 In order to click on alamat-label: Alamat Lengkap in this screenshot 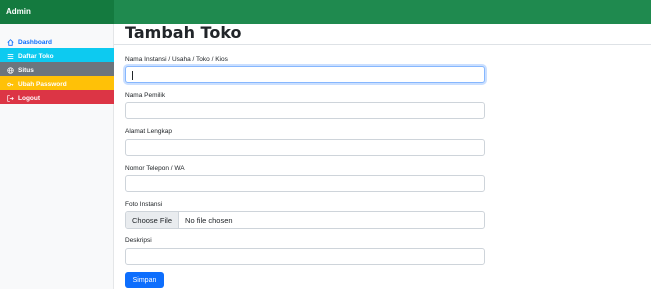, I will do `click(148, 131)`.